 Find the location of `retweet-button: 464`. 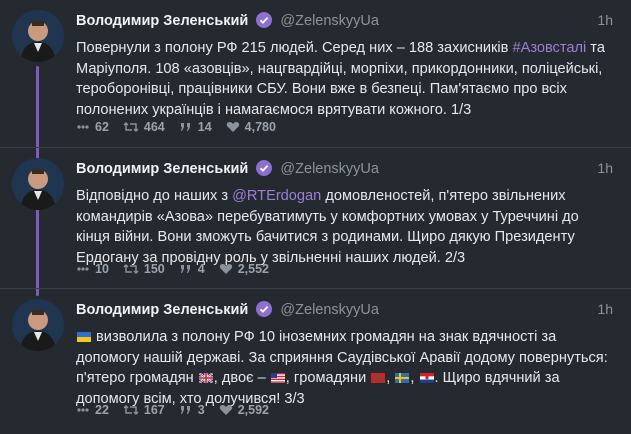

retweet-button: 464 is located at coordinates (144, 127).